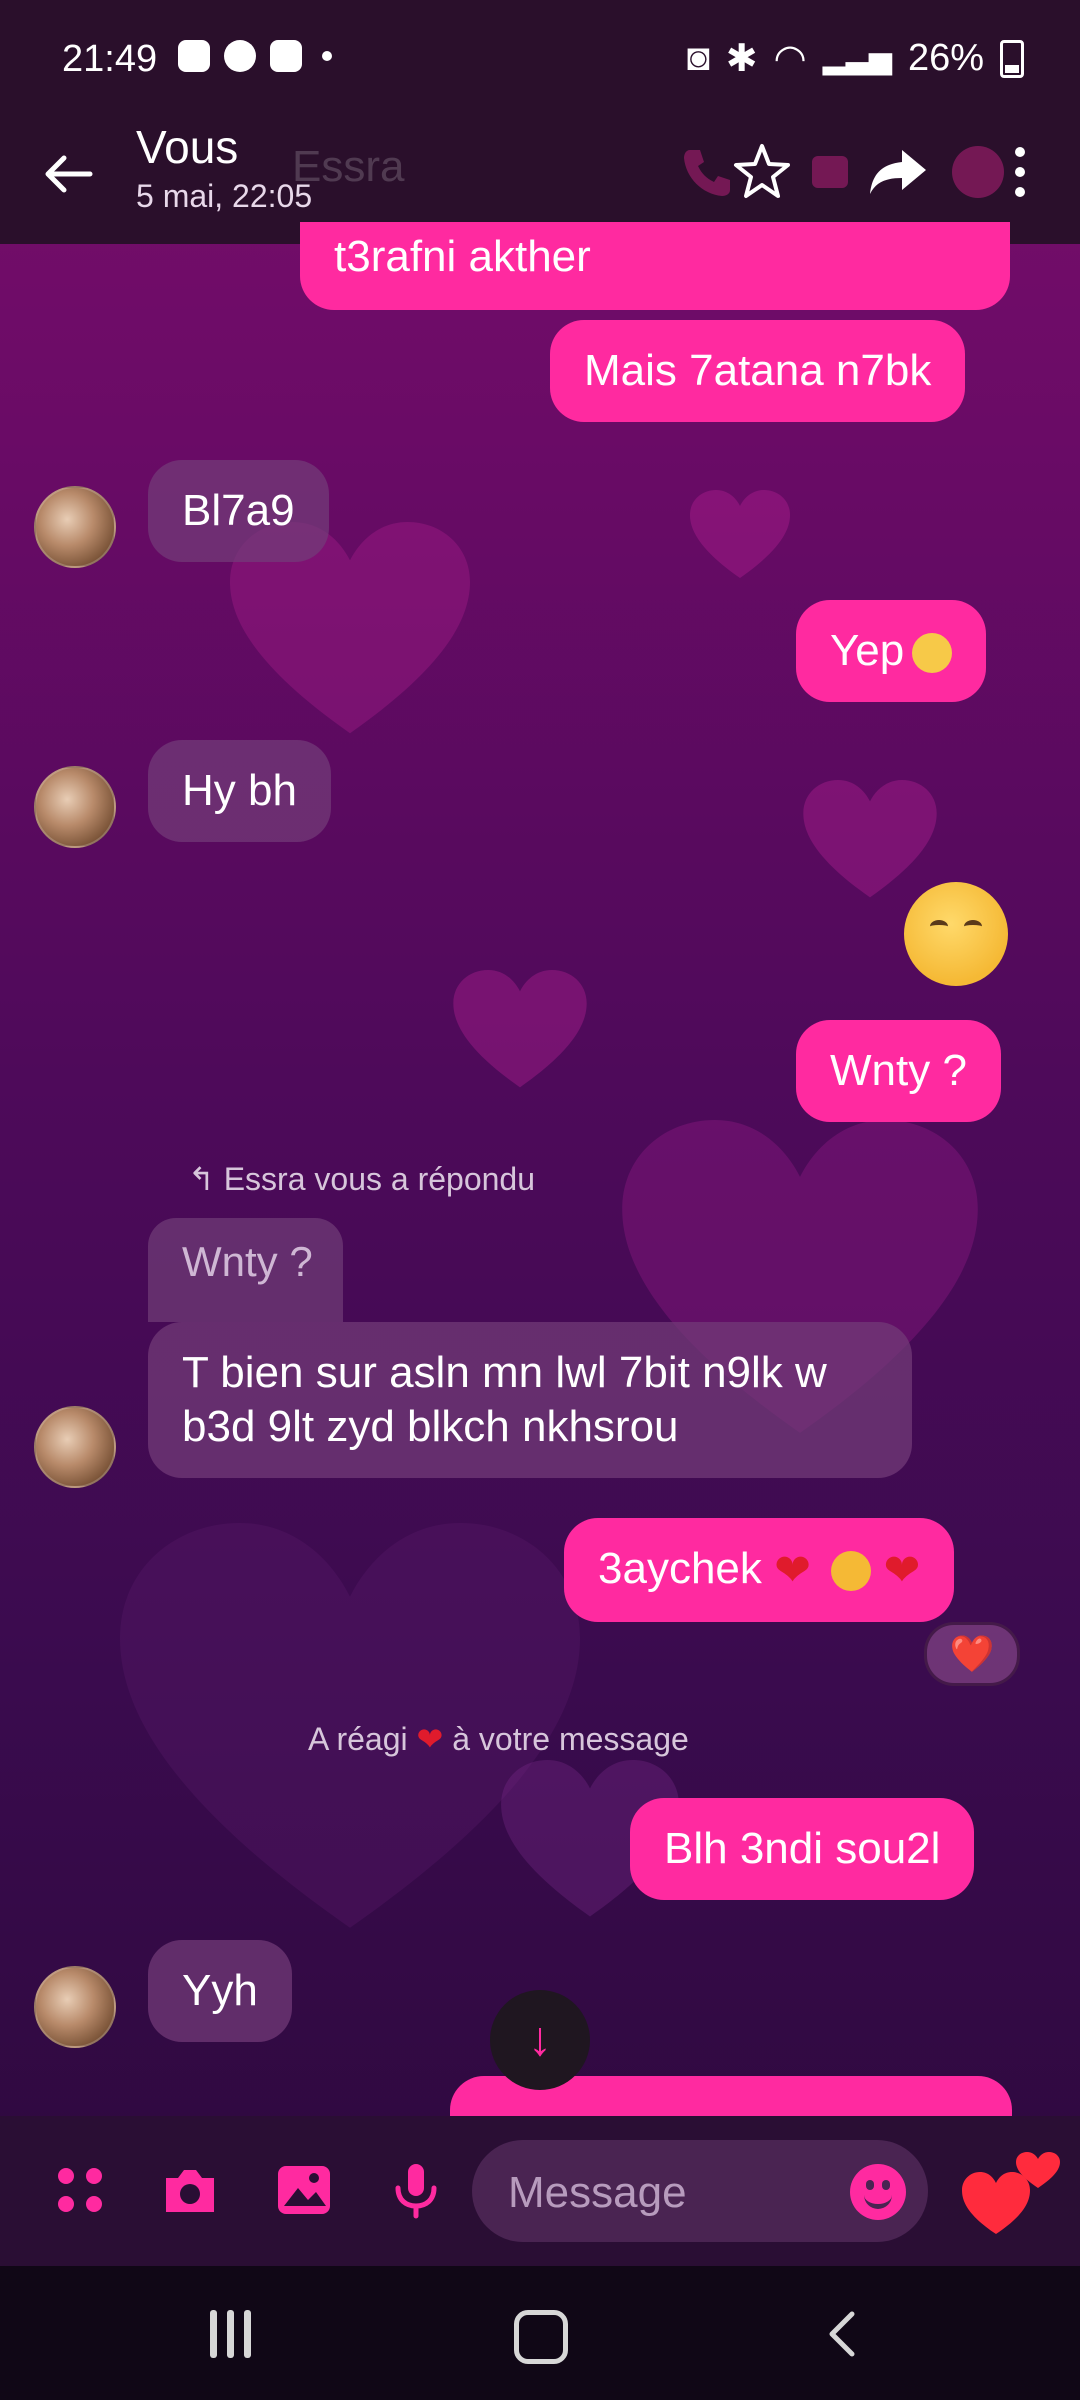 The image size is (1080, 2400). I want to click on message-text: Bl7a9, so click(238, 510).